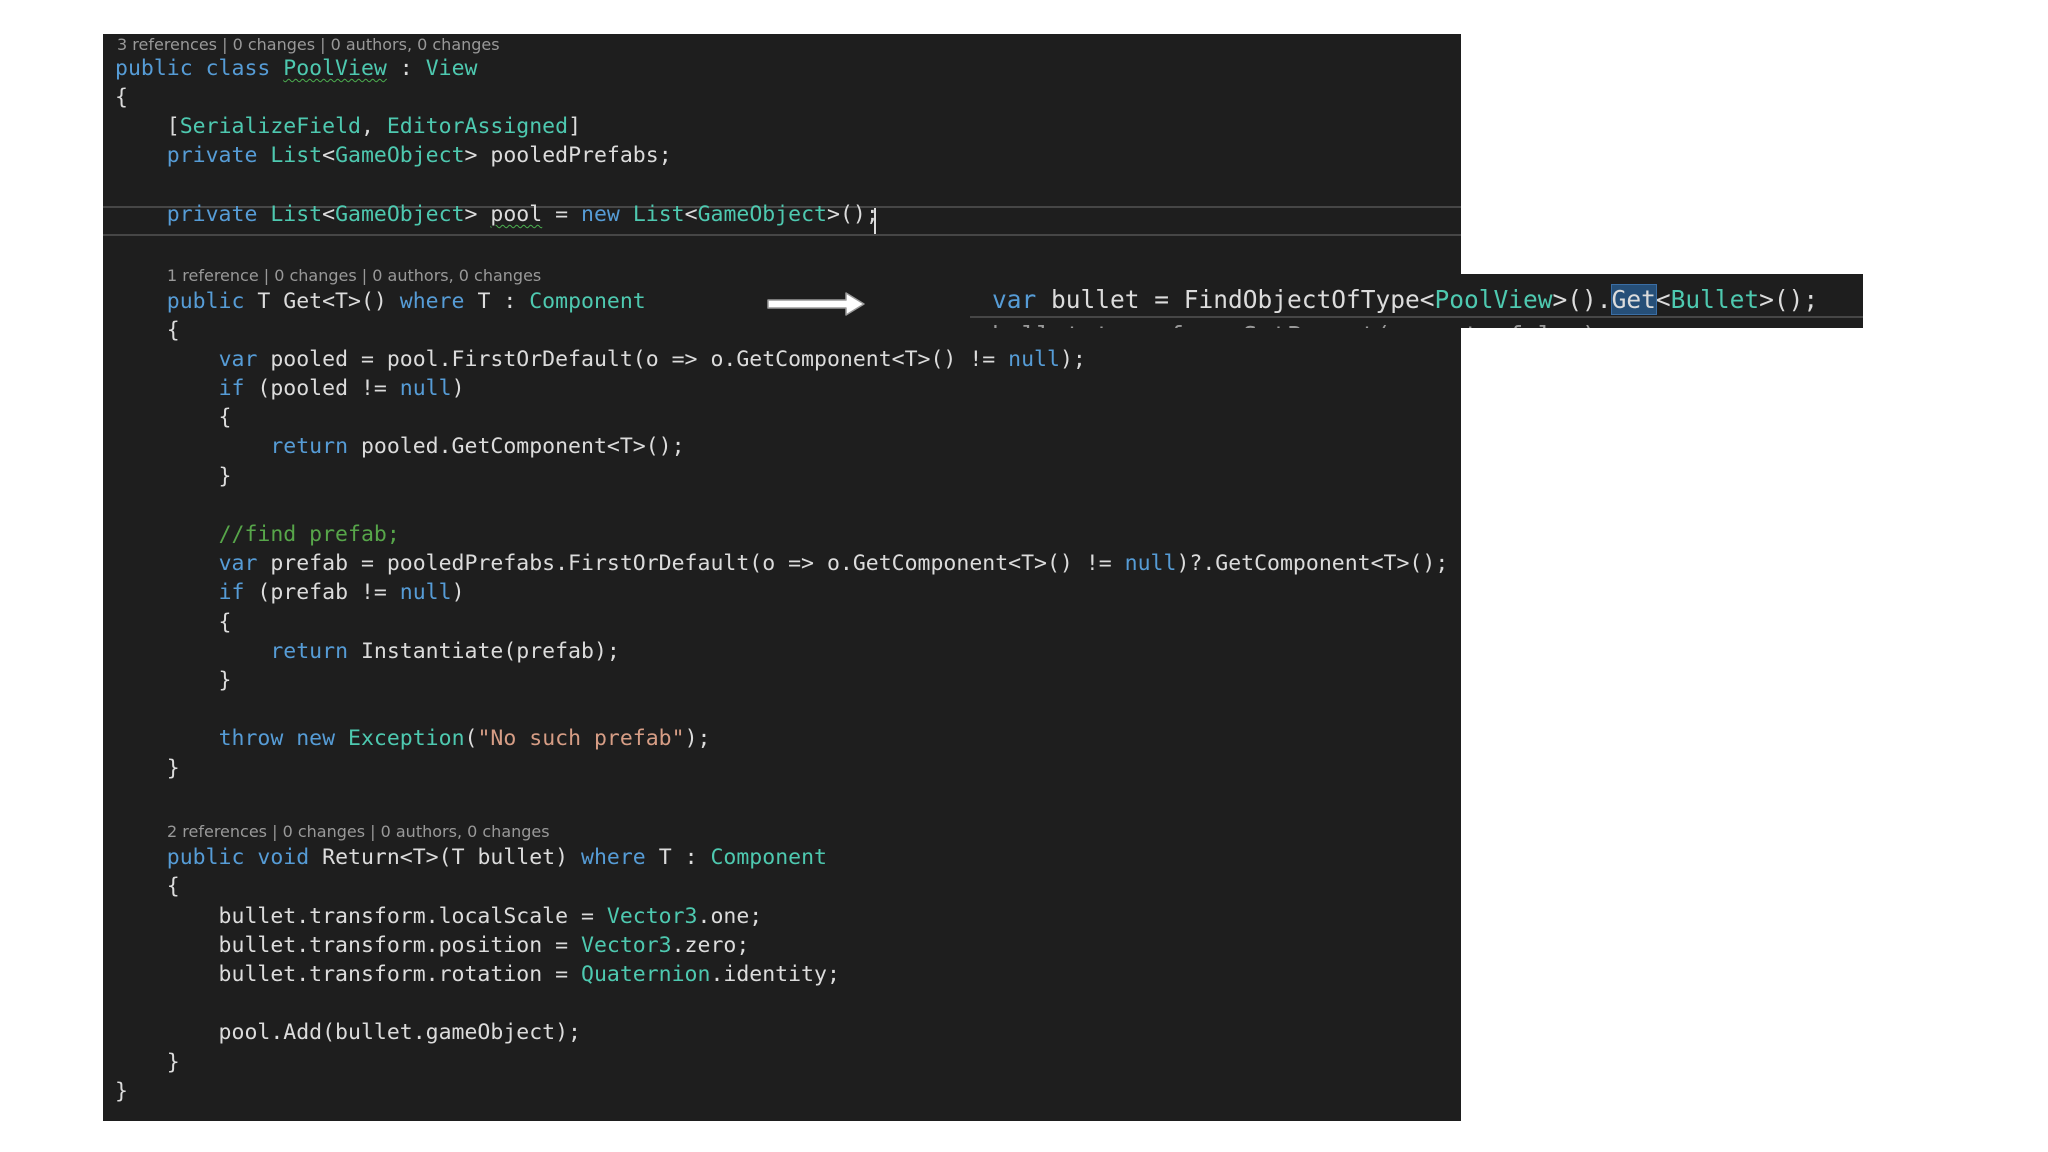 This screenshot has height=1152, width=2048. Describe the element at coordinates (646, 974) in the screenshot. I see `code-token: Quaternion` at that location.